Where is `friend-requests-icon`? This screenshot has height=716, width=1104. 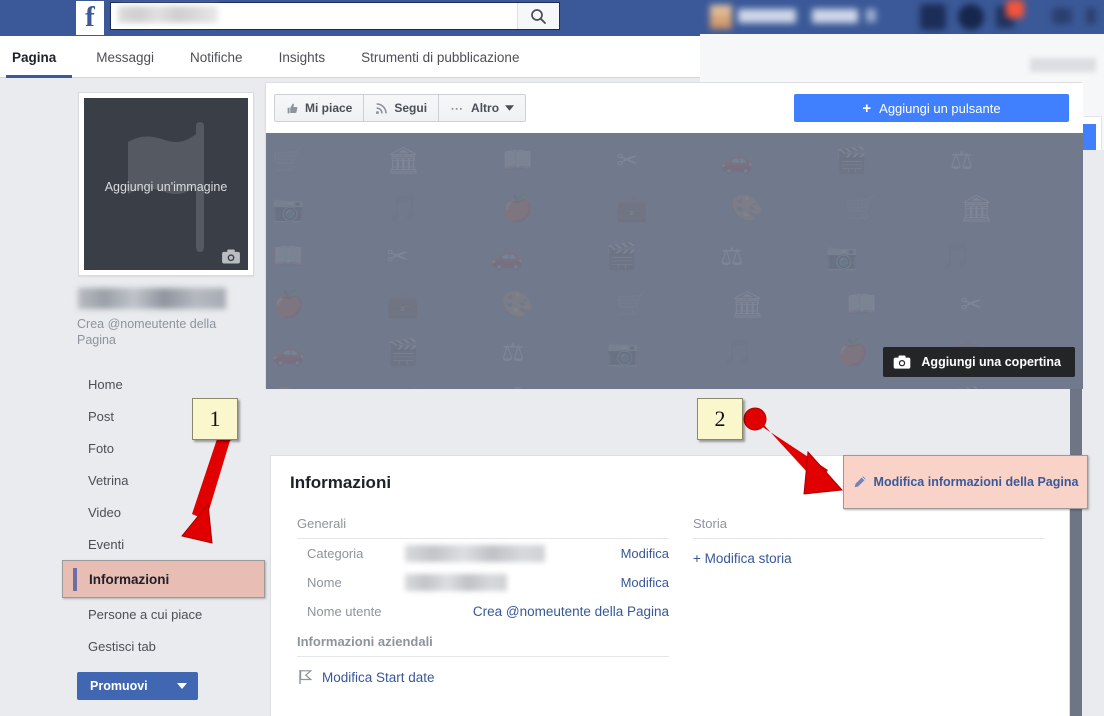 friend-requests-icon is located at coordinates (933, 17).